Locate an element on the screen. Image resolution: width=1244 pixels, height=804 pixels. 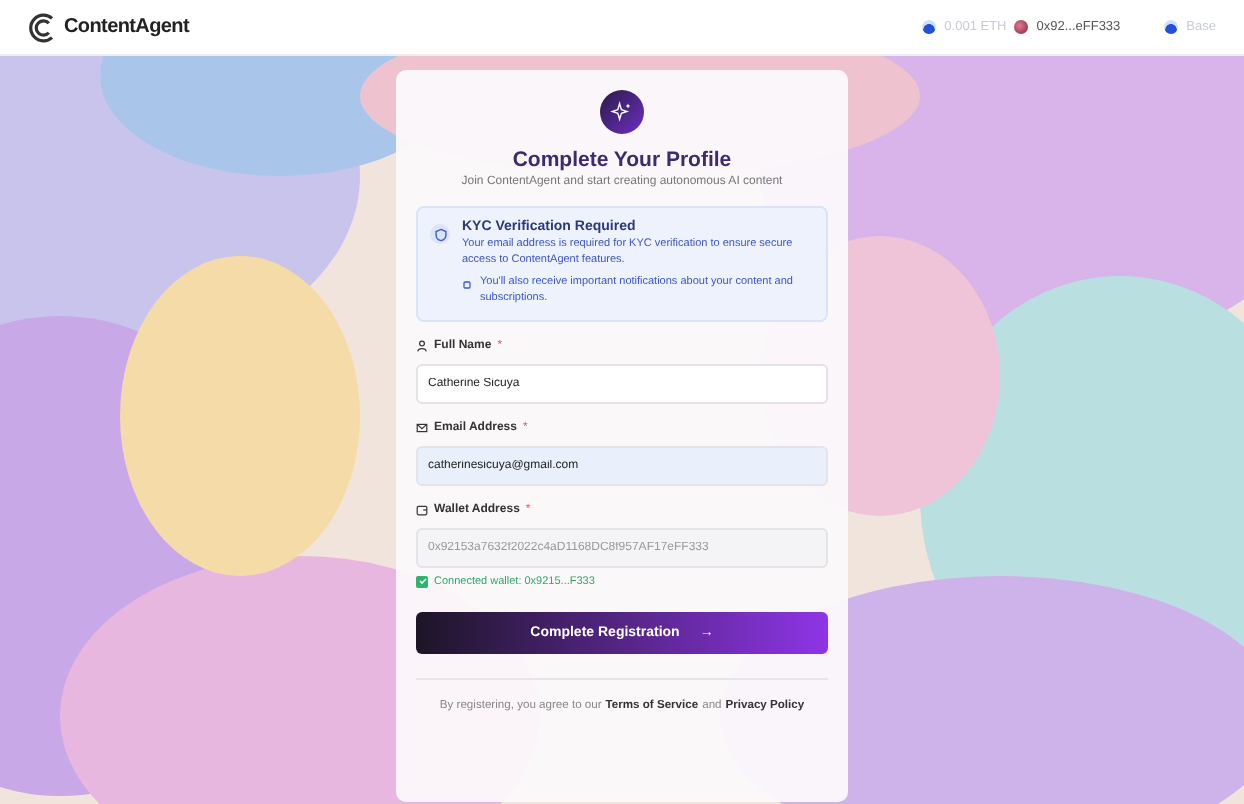
coin-icon is located at coordinates (929, 27).